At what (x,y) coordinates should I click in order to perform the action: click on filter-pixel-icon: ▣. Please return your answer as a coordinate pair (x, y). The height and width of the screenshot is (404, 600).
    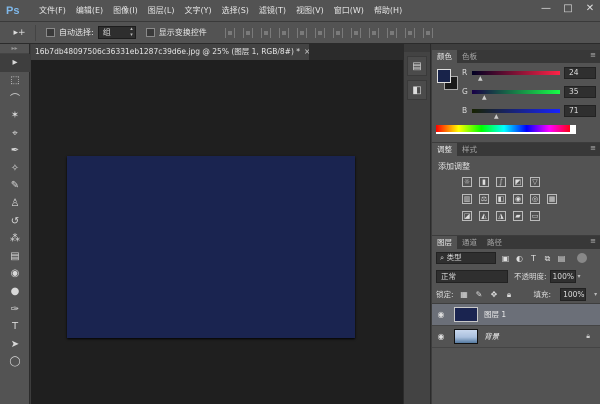
    Looking at the image, I should click on (505, 258).